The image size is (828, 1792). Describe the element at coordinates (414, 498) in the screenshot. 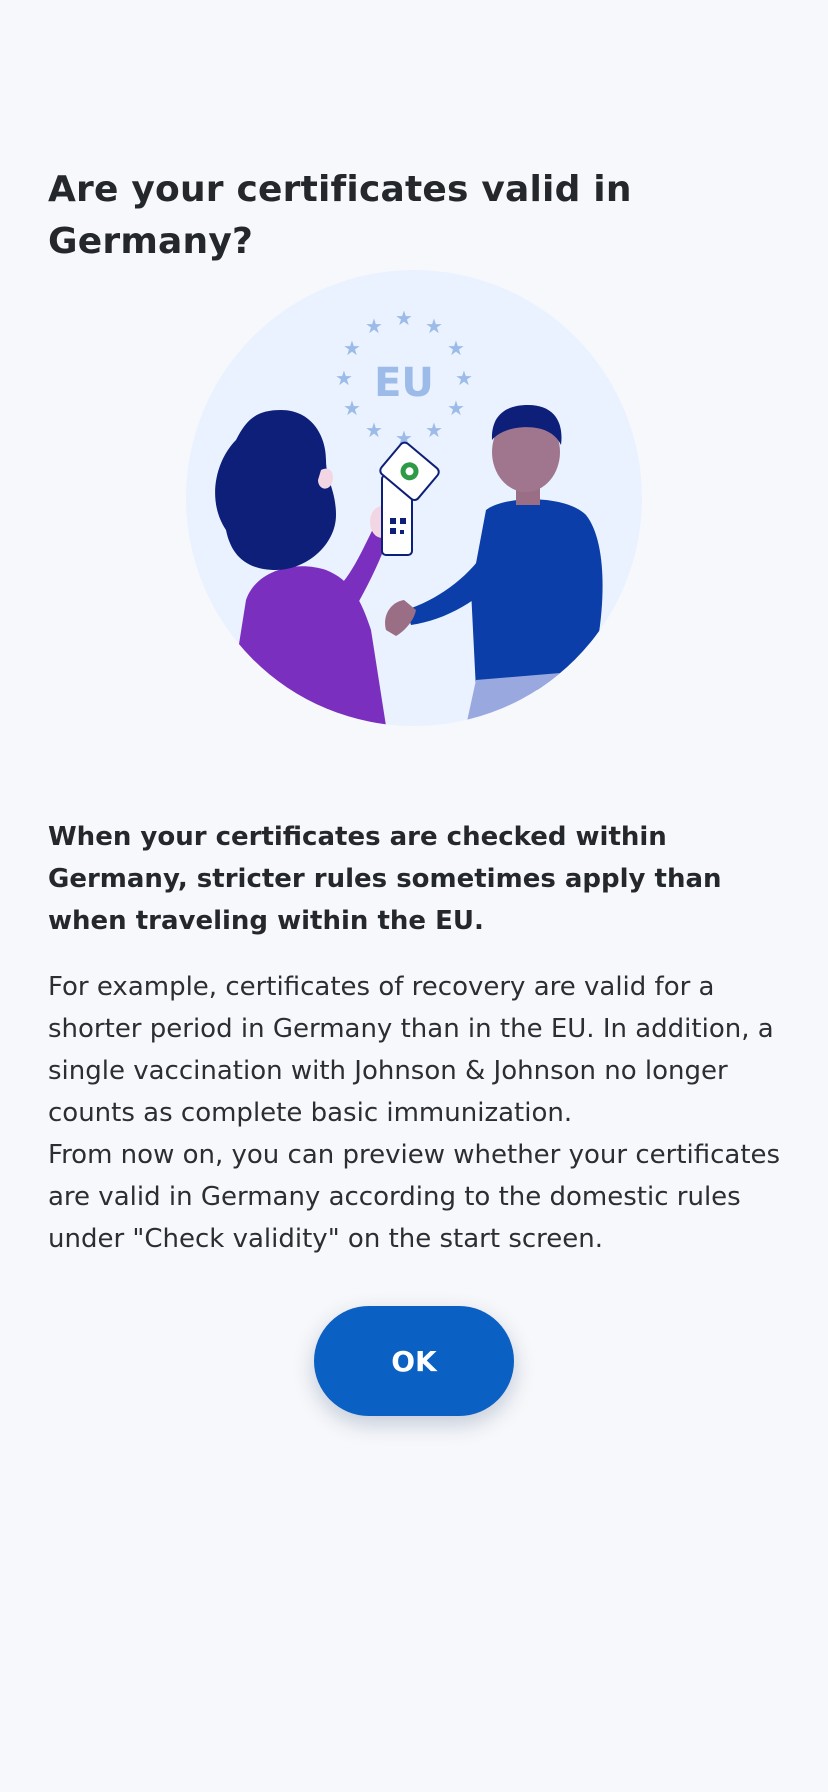

I see `certificate-check-illustration: ★ ★ ★ ★ ★ ★ ★ ★ ★ ★ ★ ★ EU` at that location.